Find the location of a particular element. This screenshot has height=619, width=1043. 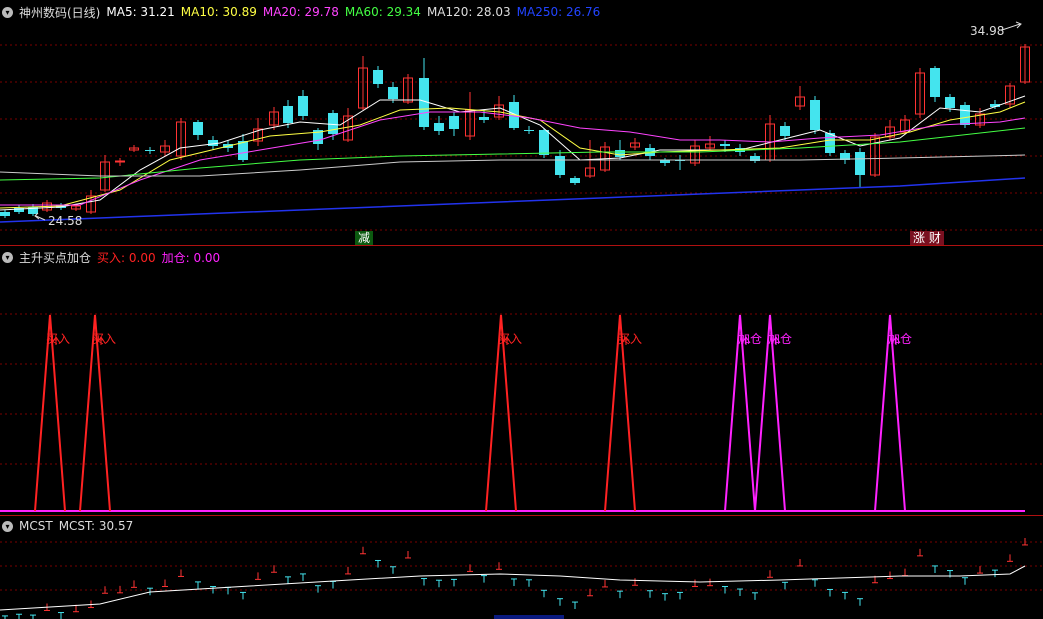

mcst-line is located at coordinates (513, 588).